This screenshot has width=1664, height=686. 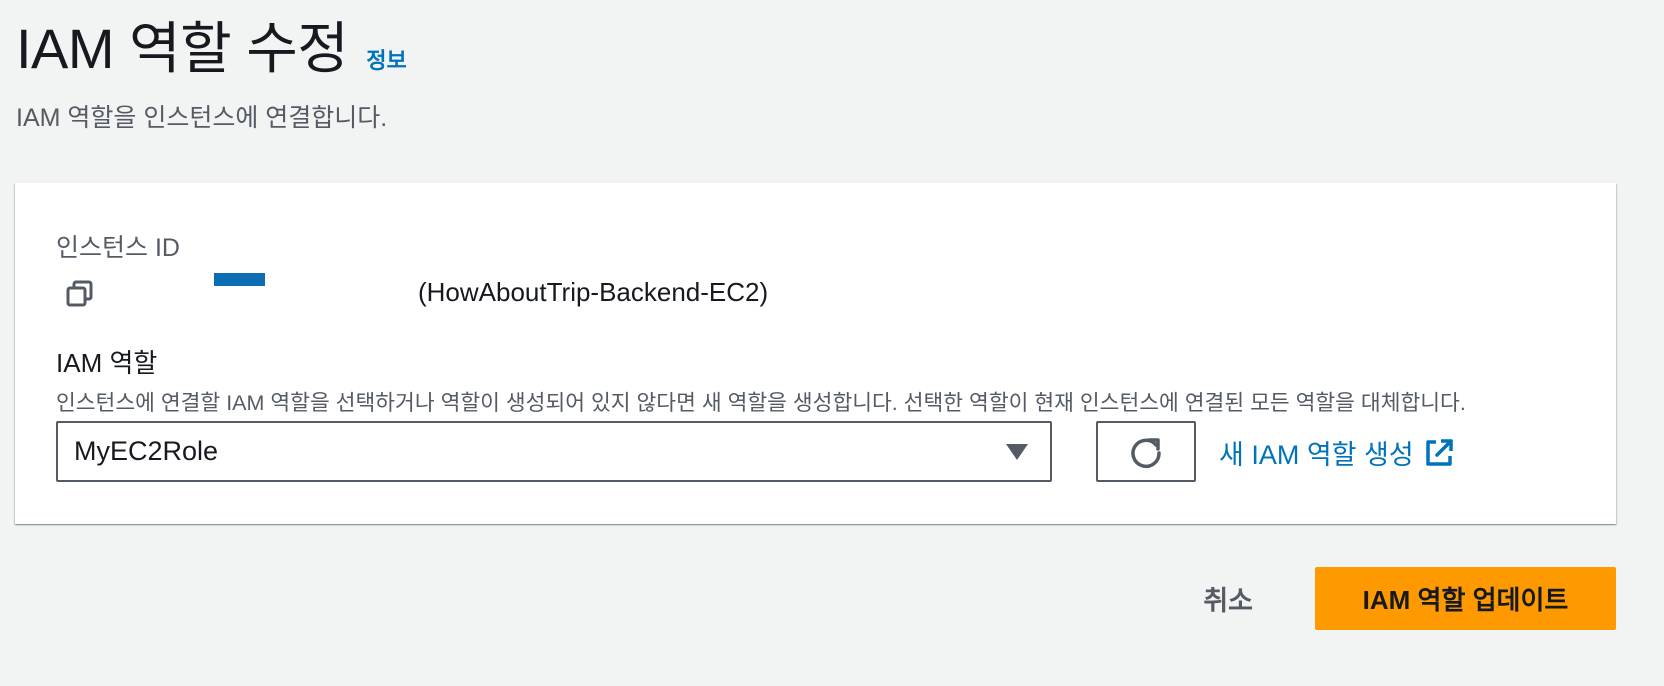 I want to click on create-iam-role-link-text: 새 IAM 역할 생성, so click(x=1316, y=455).